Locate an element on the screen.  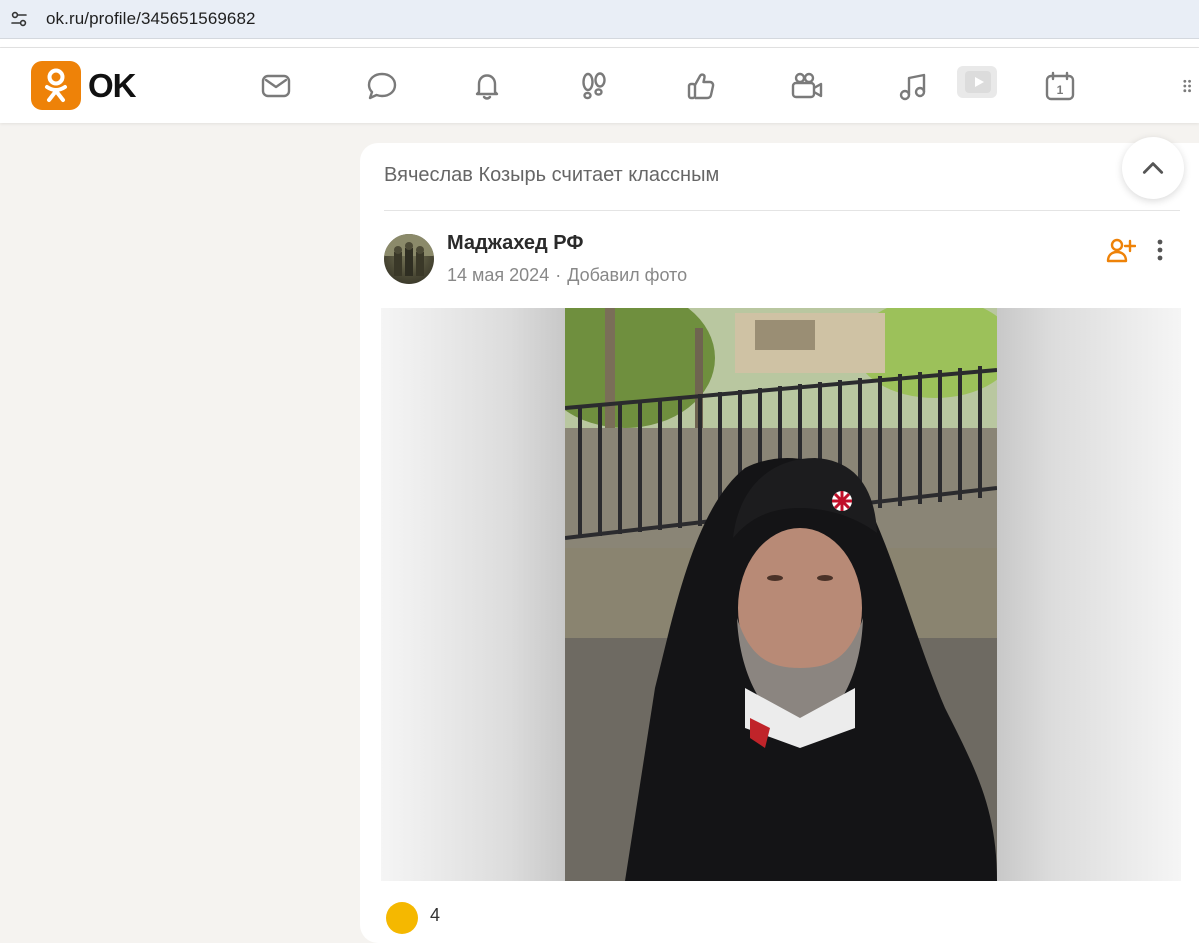
guests-icon is located at coordinates (594, 86).